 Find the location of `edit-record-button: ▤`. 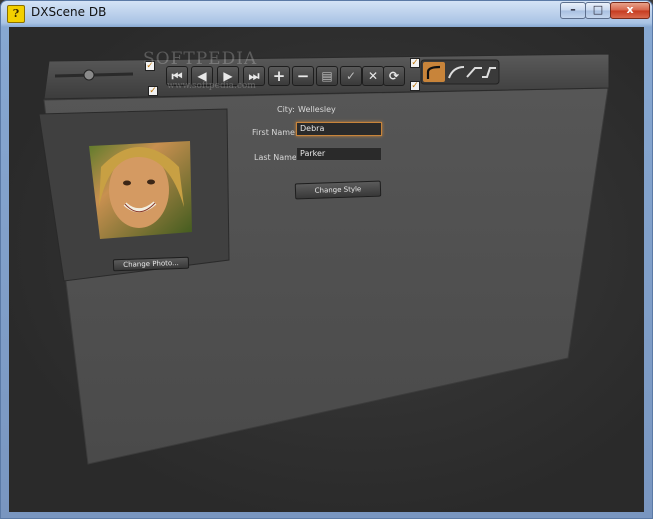

edit-record-button: ▤ is located at coordinates (327, 76).